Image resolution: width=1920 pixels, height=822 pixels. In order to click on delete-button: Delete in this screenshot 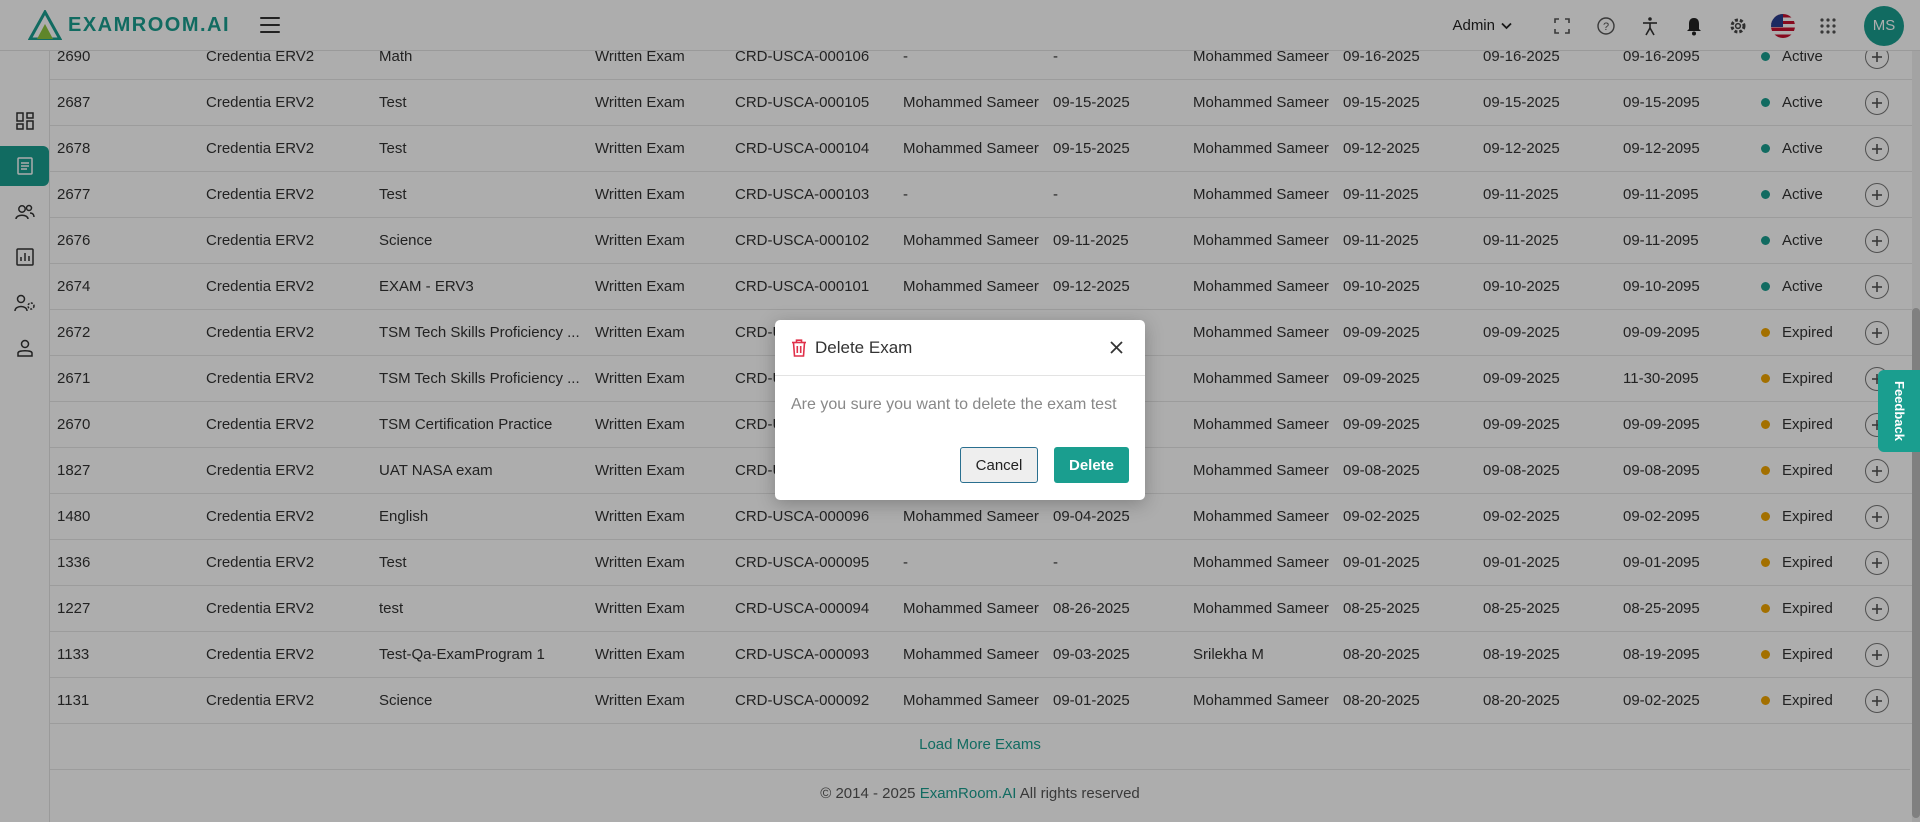, I will do `click(1091, 465)`.